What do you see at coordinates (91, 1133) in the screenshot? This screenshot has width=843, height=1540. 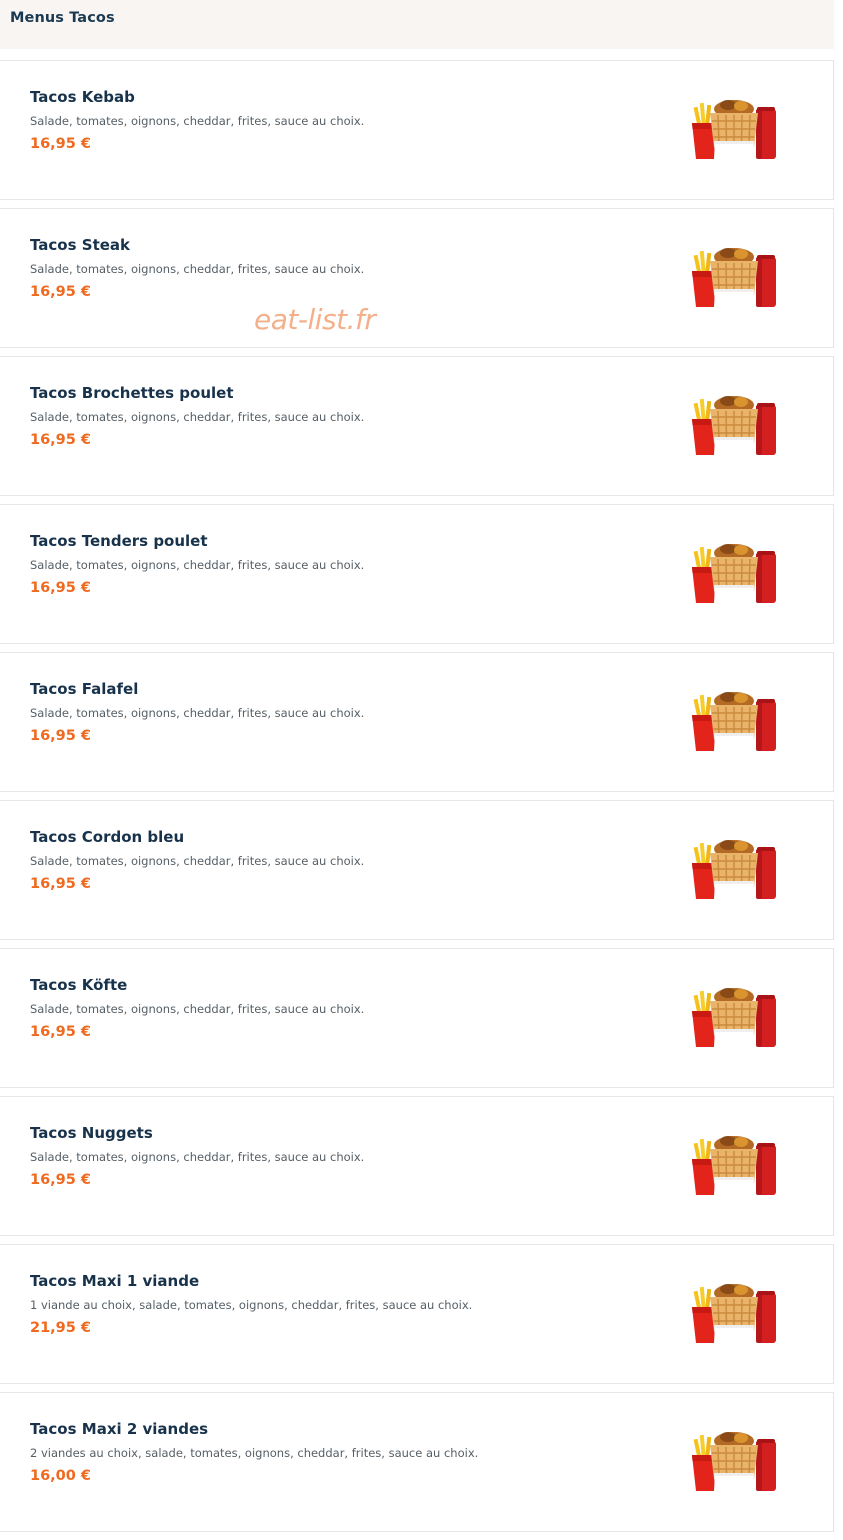 I see `menu-item-name: Tacos Nuggets` at bounding box center [91, 1133].